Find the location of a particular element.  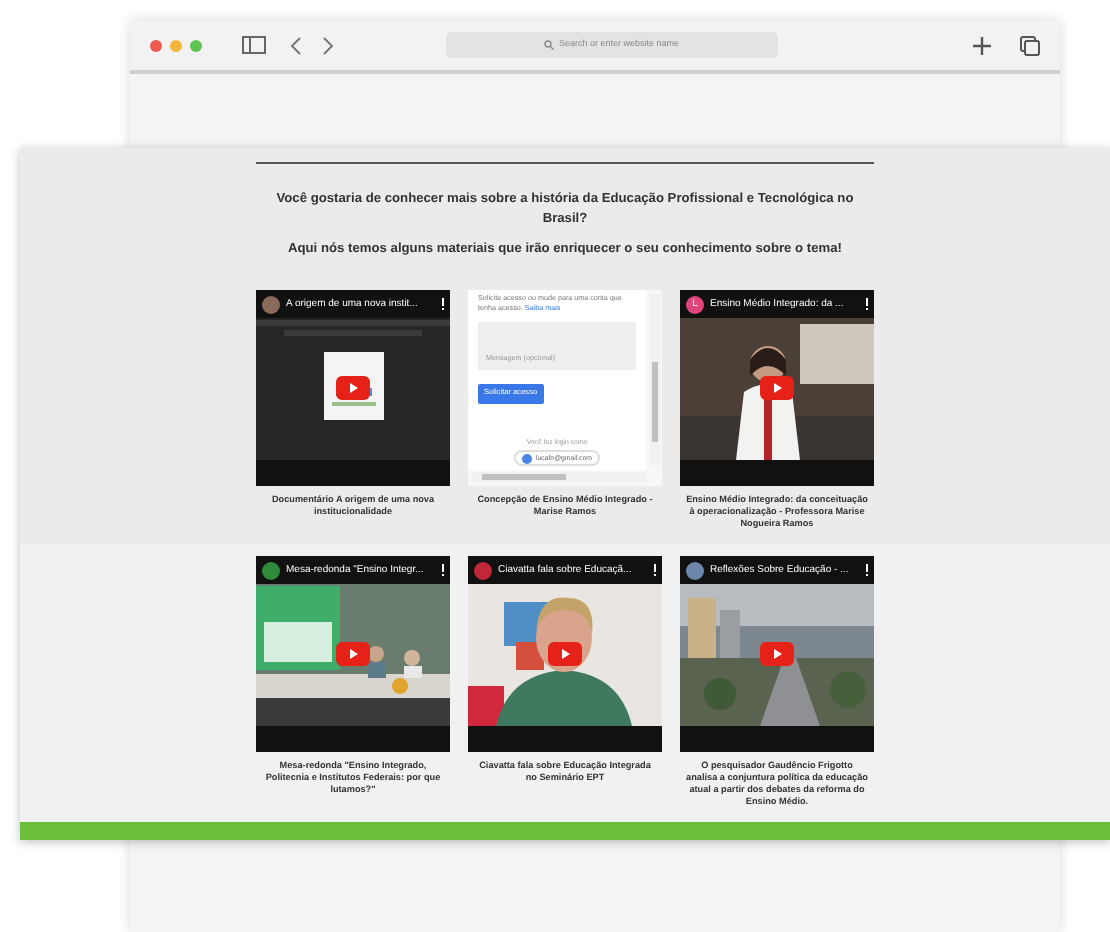

vertical-scrollbar is located at coordinates (655, 380).